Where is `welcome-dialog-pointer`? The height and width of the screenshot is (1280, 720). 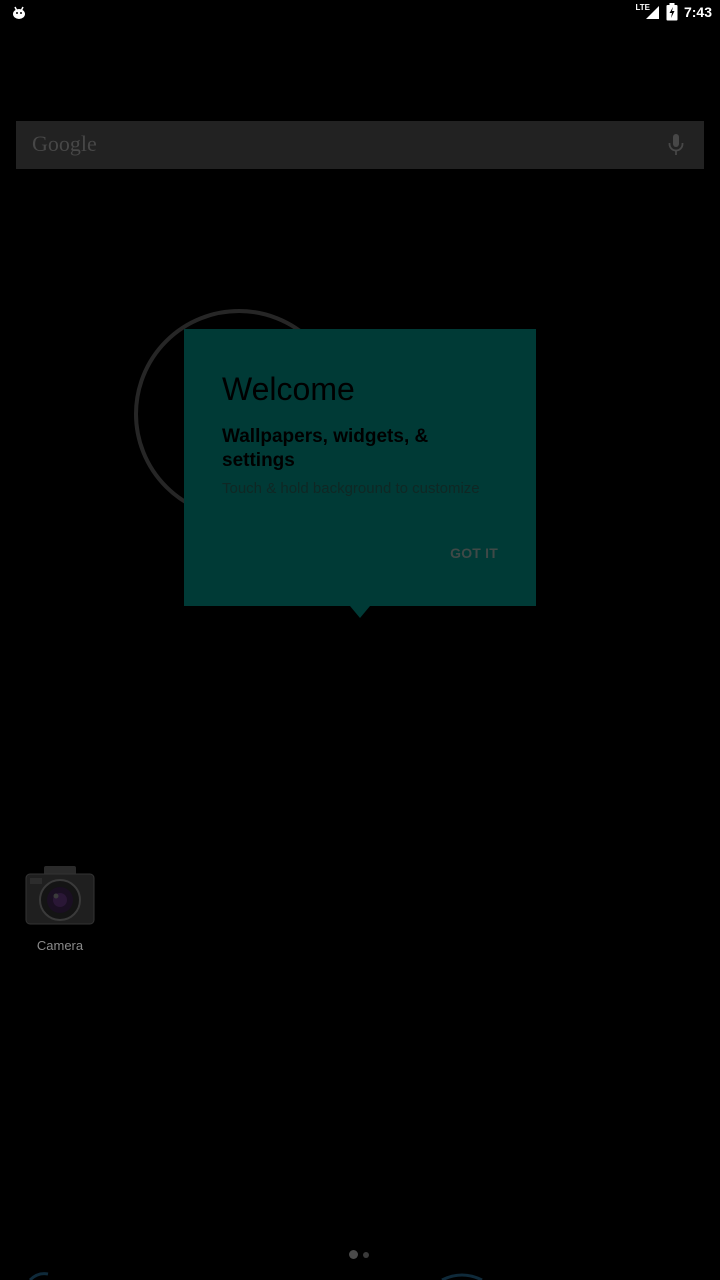 welcome-dialog-pointer is located at coordinates (360, 612).